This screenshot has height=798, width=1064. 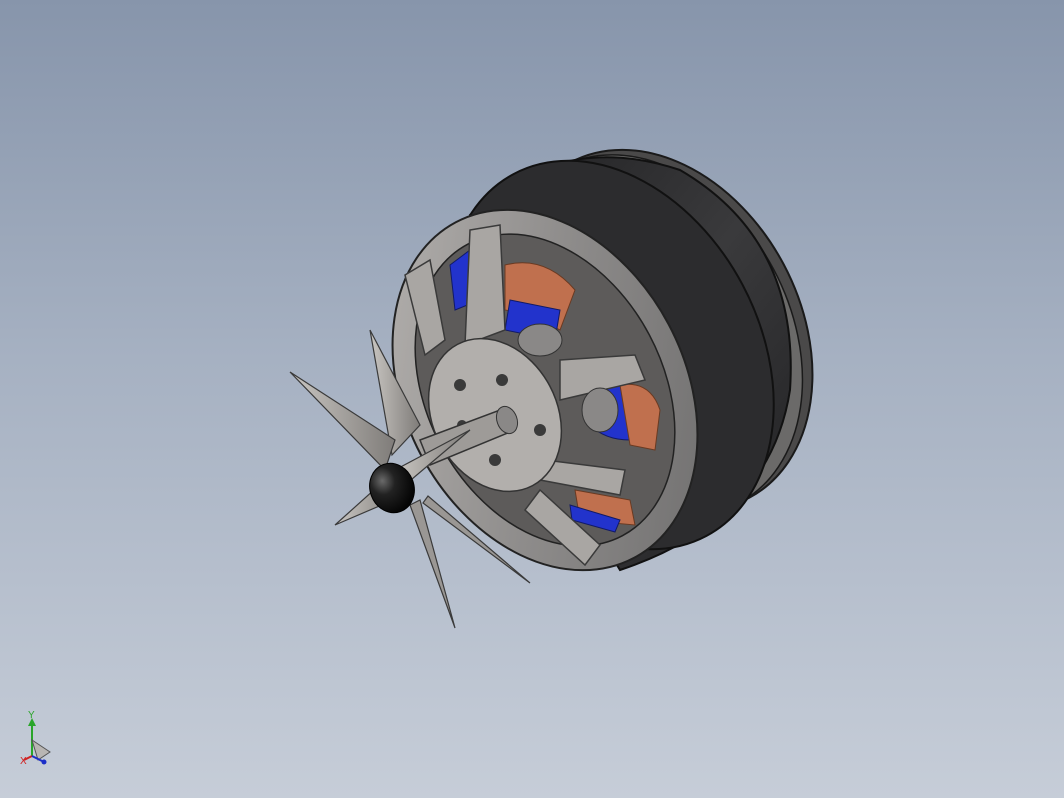 I want to click on orientation-triad: Y X, so click(x=35, y=738).